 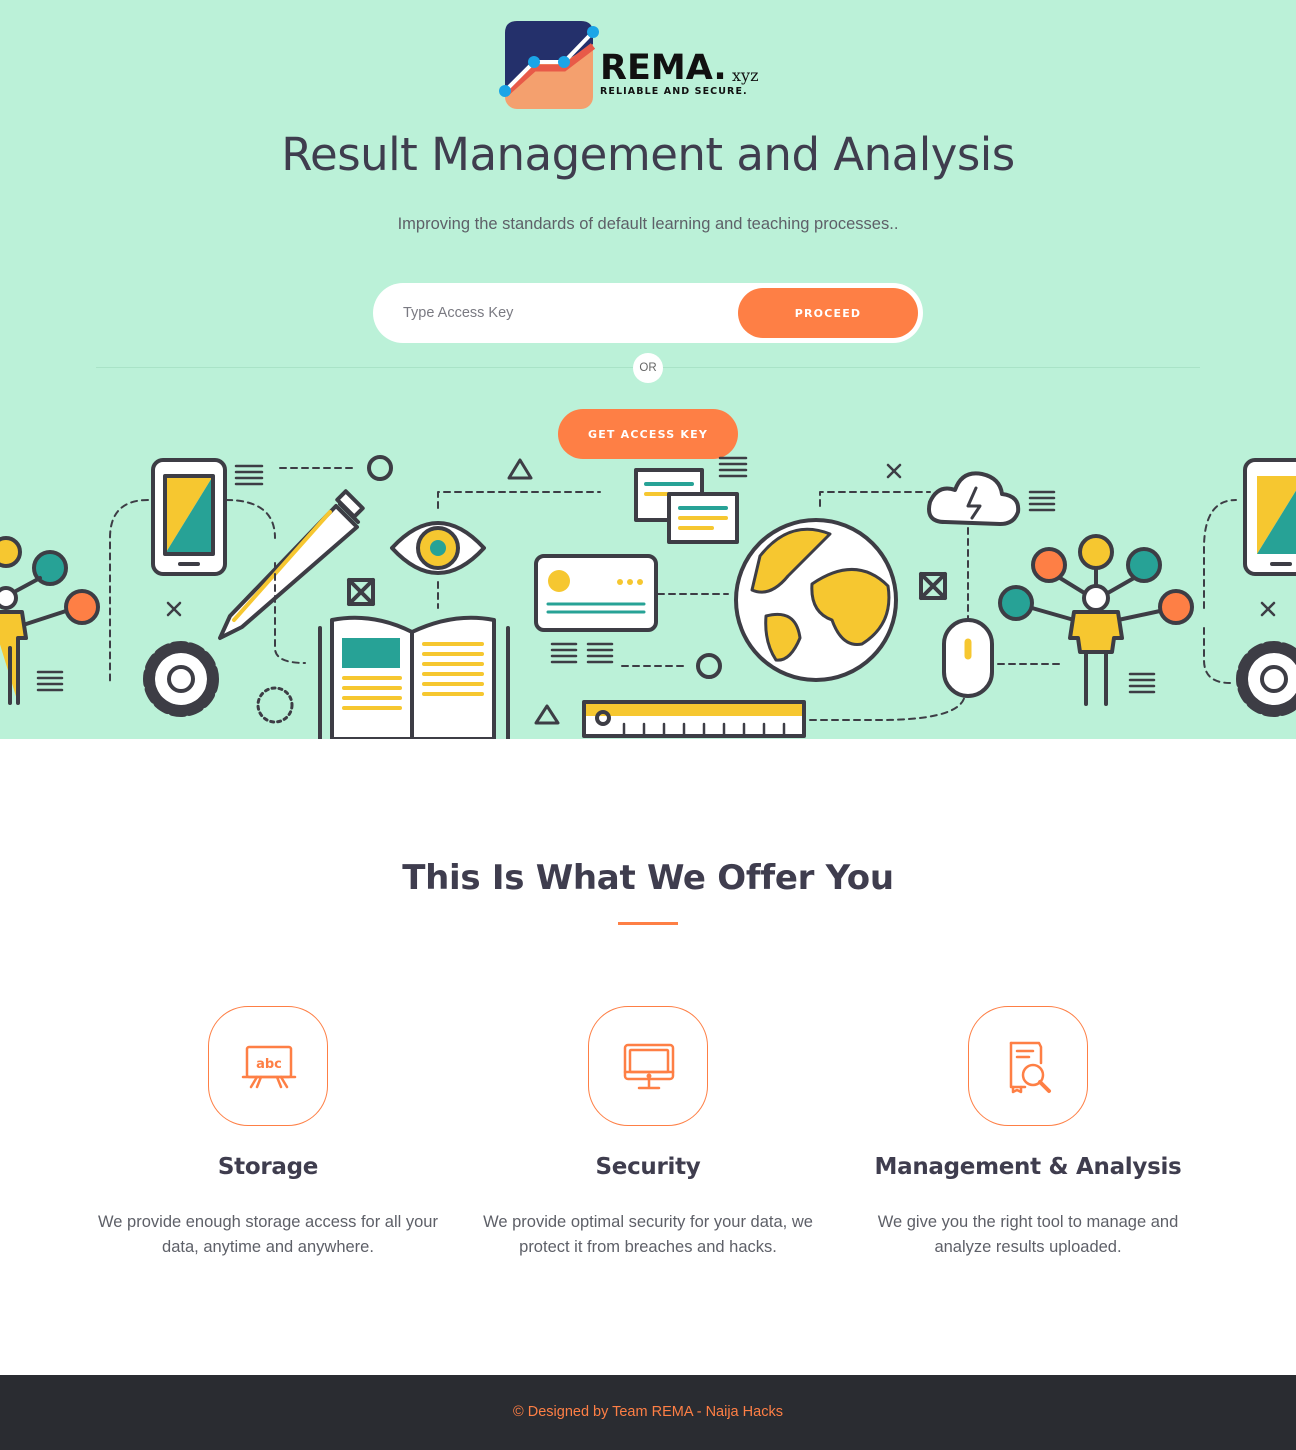 I want to click on globe-icon, so click(x=832, y=586).